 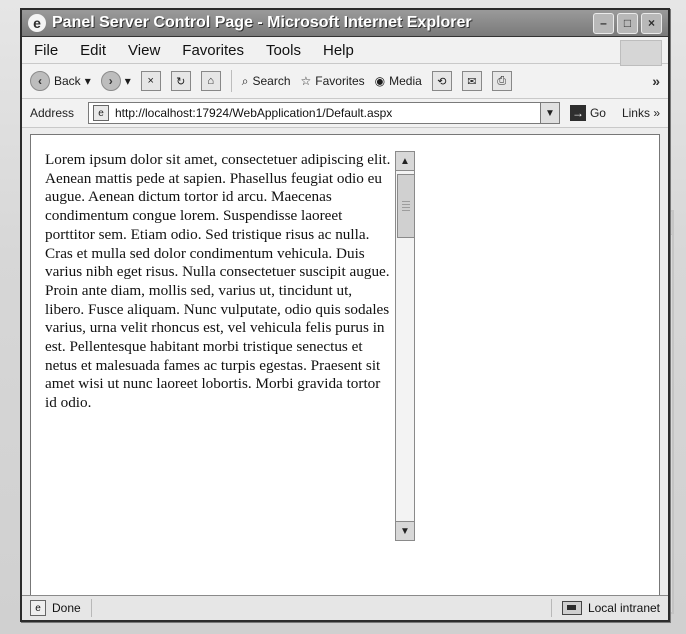 I want to click on minimize-button: –, so click(x=603, y=23).